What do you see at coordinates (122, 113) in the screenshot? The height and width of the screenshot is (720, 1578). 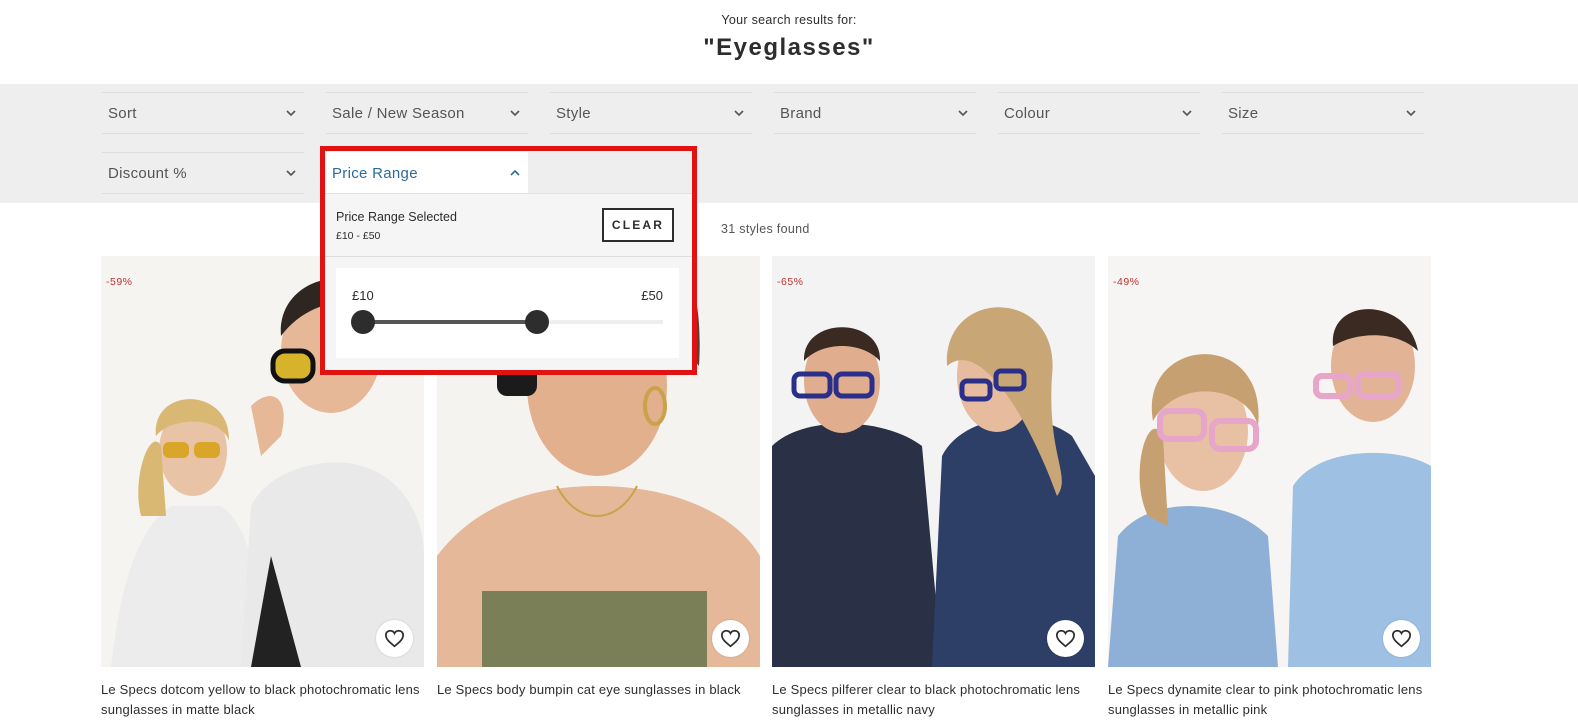 I see `filter-label: Sort` at bounding box center [122, 113].